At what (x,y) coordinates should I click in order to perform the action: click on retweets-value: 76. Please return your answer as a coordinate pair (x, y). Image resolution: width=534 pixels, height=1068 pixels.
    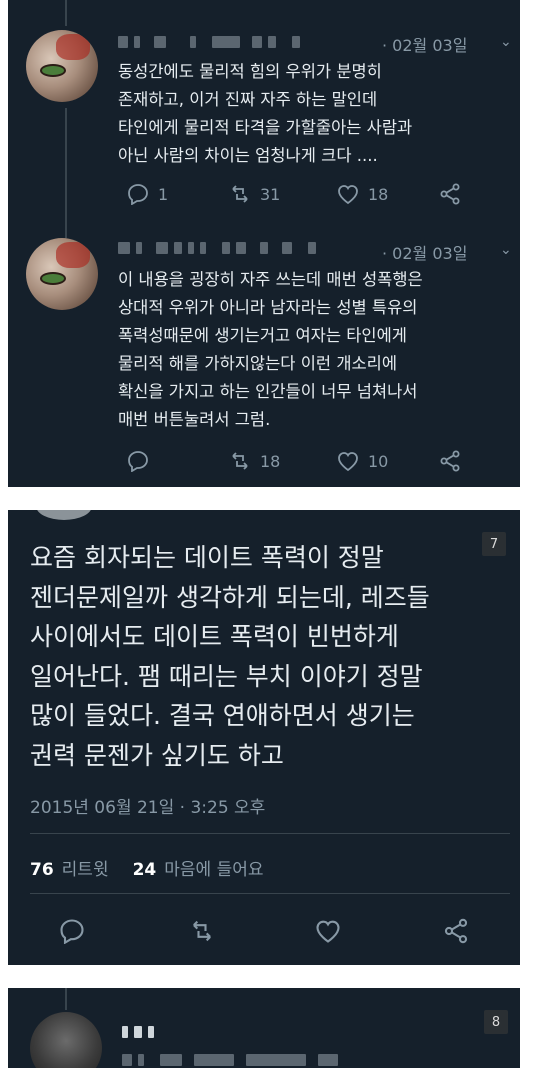
    Looking at the image, I should click on (42, 870).